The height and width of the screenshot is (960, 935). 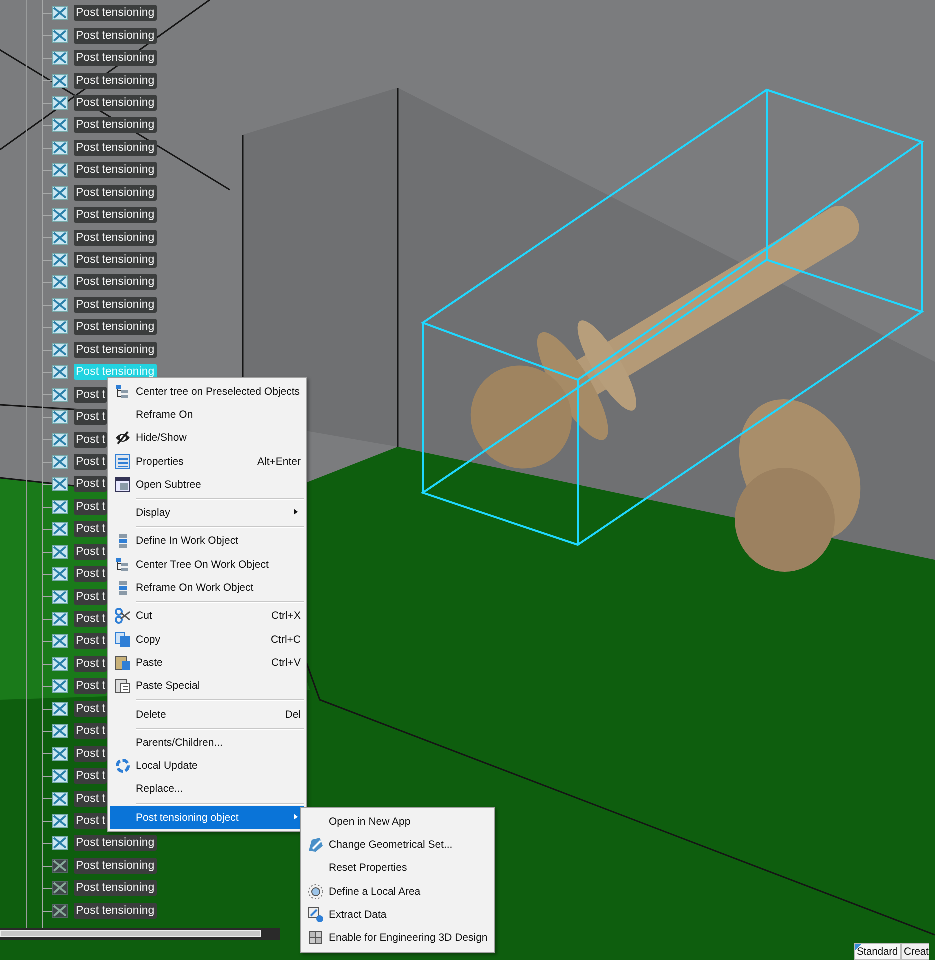 I want to click on menu-item: Reframe On, so click(x=207, y=415).